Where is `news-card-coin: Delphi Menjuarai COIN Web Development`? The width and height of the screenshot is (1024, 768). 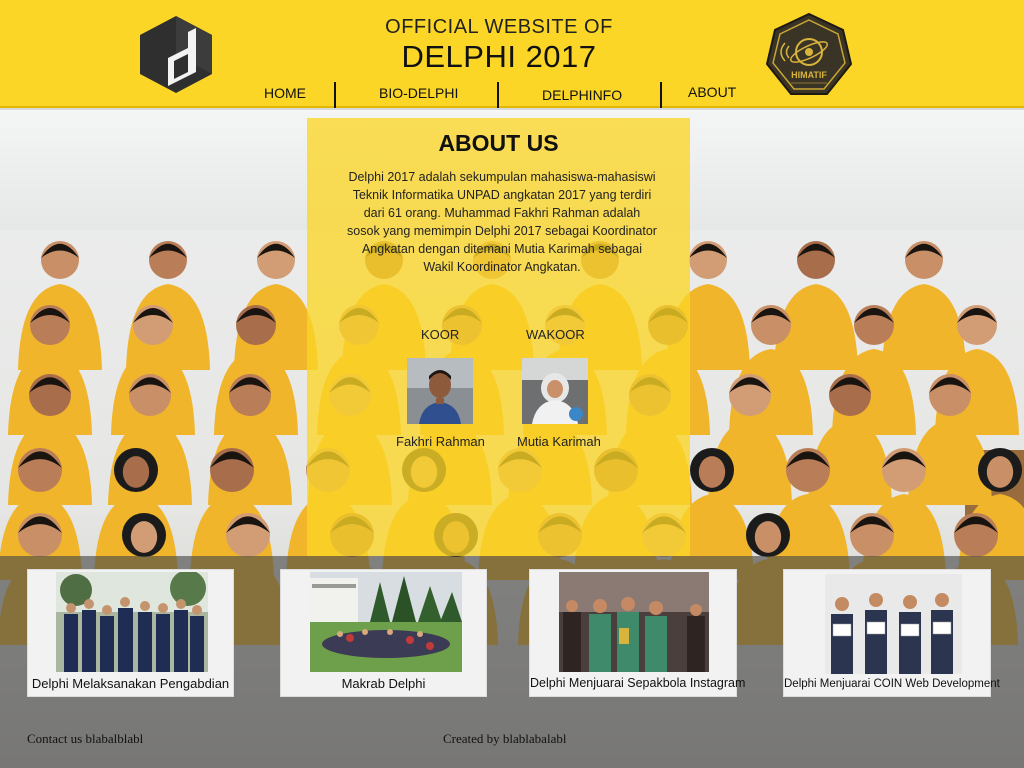 news-card-coin: Delphi Menjuarai COIN Web Development is located at coordinates (891, 633).